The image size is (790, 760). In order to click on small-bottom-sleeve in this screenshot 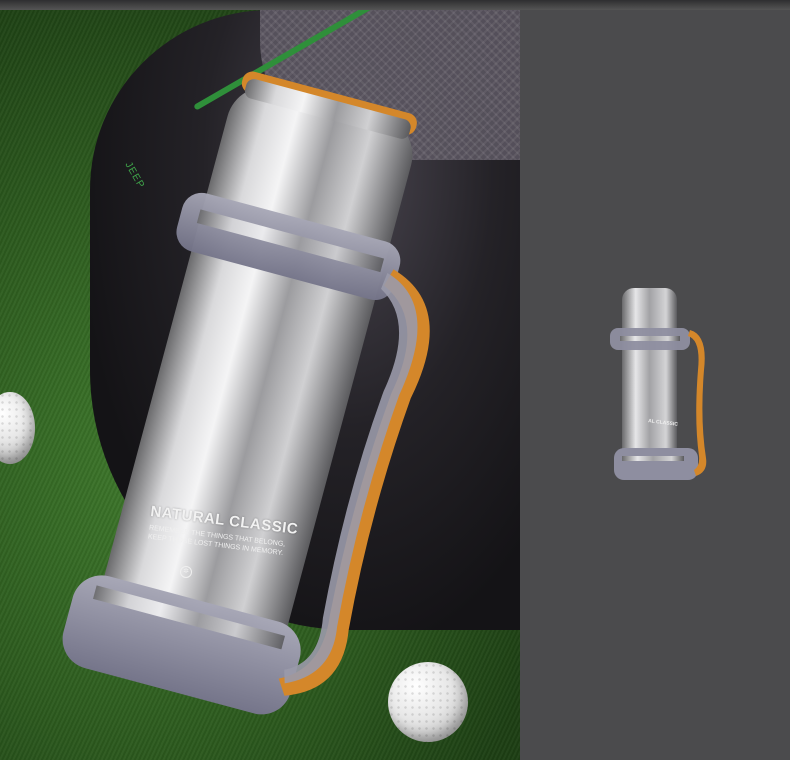, I will do `click(656, 464)`.